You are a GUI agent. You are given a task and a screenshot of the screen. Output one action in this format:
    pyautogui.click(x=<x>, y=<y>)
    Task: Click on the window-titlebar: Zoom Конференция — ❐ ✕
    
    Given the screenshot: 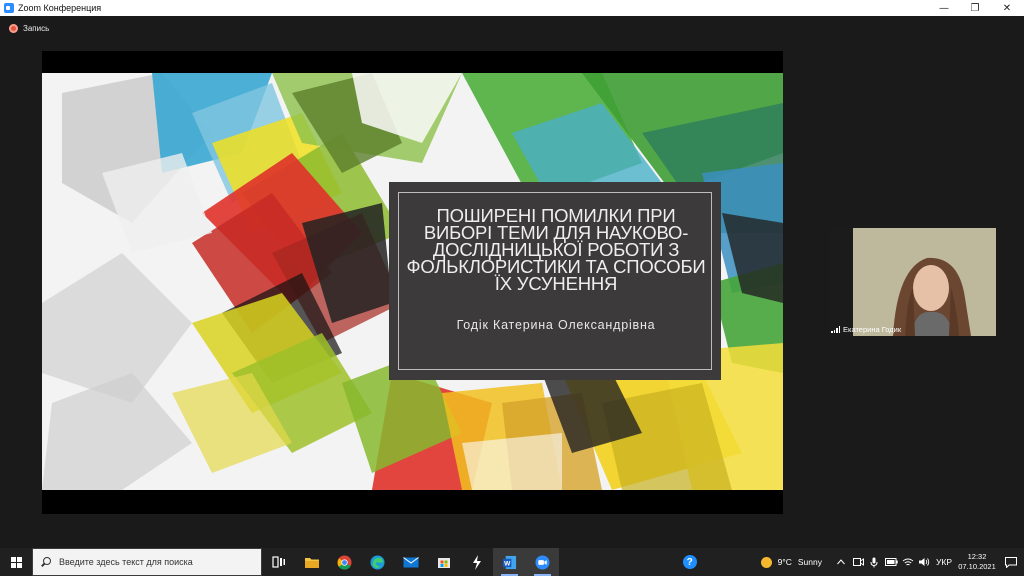 What is the action you would take?
    pyautogui.click(x=512, y=8)
    